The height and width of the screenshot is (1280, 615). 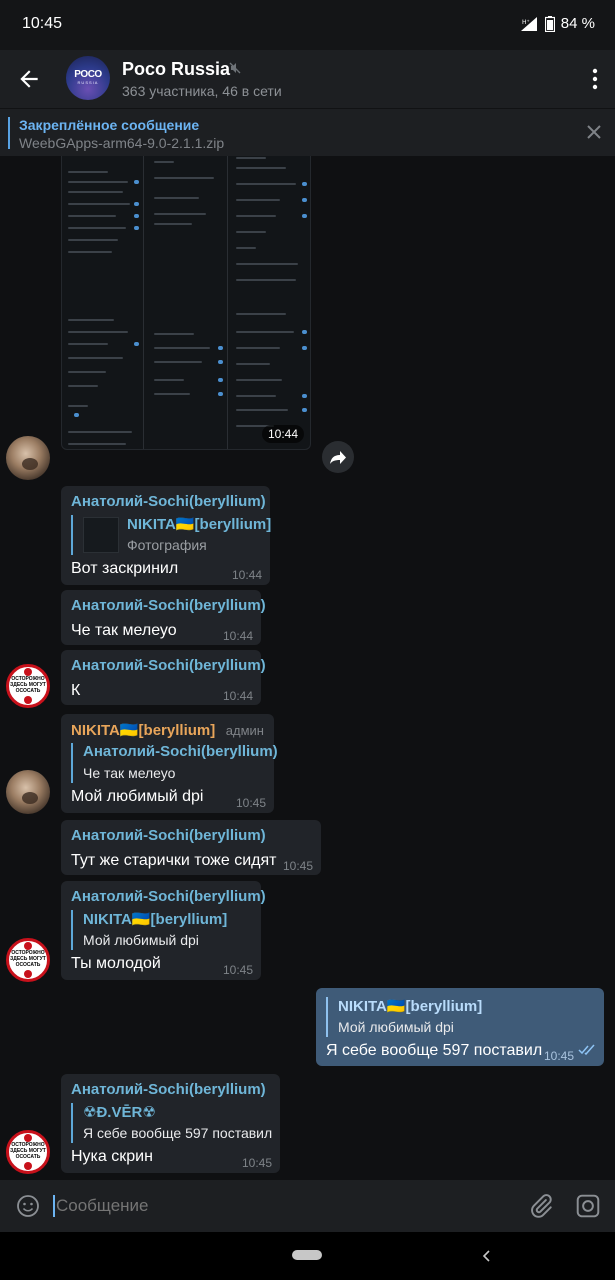 I want to click on reply-preview: NIKITA🇺🇦[beryllium] Фотография, so click(x=171, y=535).